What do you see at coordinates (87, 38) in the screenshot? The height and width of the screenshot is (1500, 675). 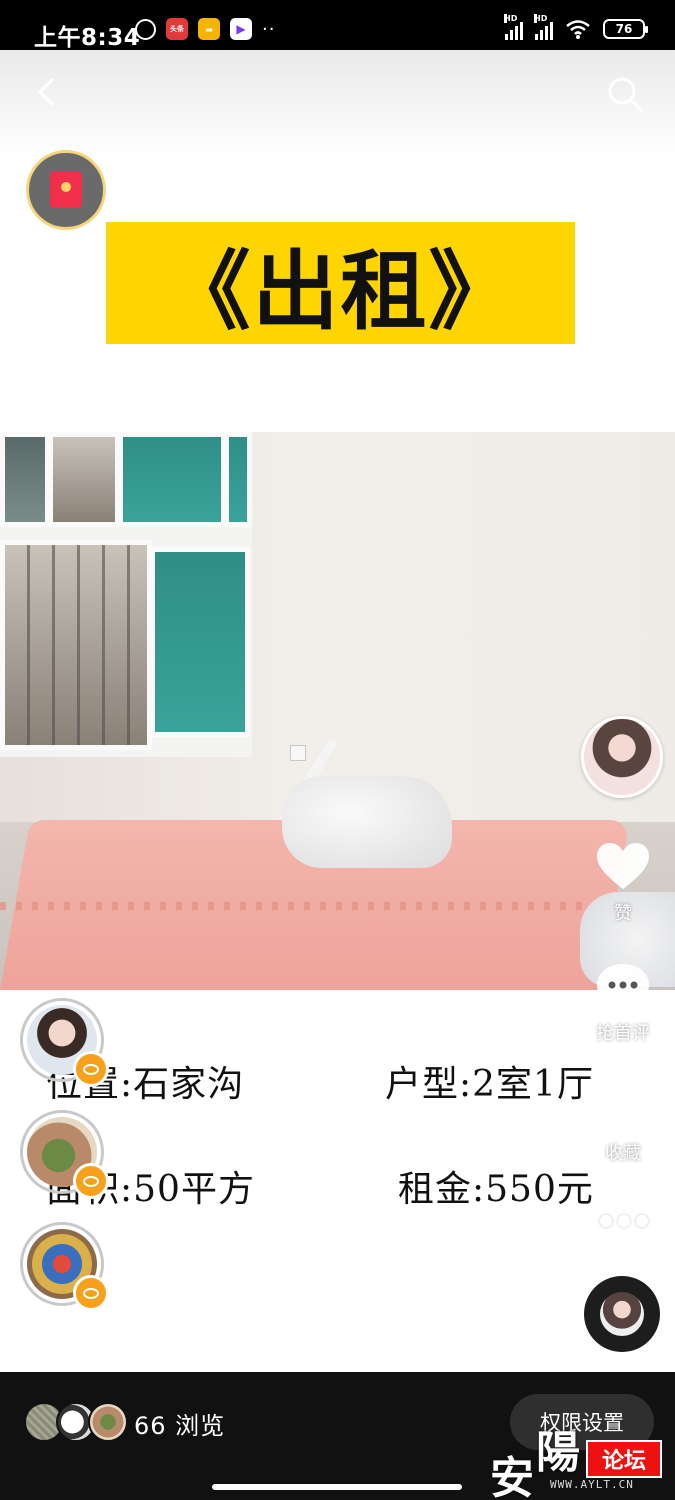 I see `status-time: 上午8:34` at bounding box center [87, 38].